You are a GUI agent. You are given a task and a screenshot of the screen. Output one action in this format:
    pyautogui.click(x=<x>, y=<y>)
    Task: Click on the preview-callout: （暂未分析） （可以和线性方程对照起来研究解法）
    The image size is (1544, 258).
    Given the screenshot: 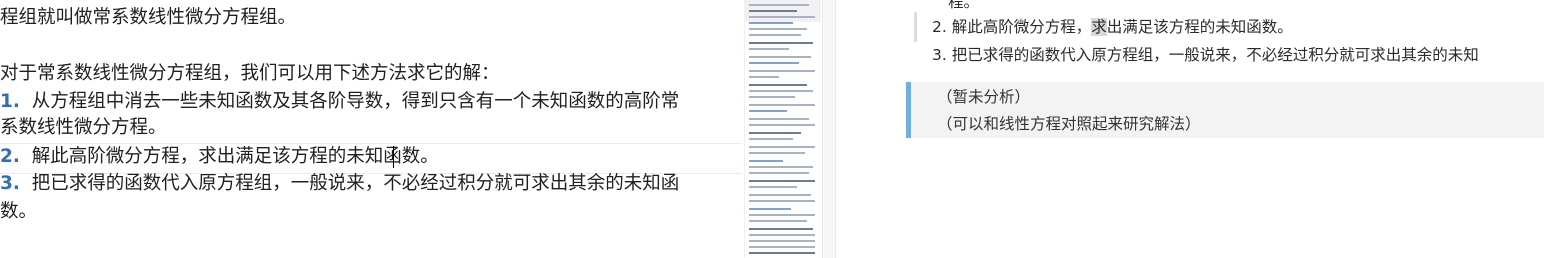 What is the action you would take?
    pyautogui.click(x=1225, y=110)
    